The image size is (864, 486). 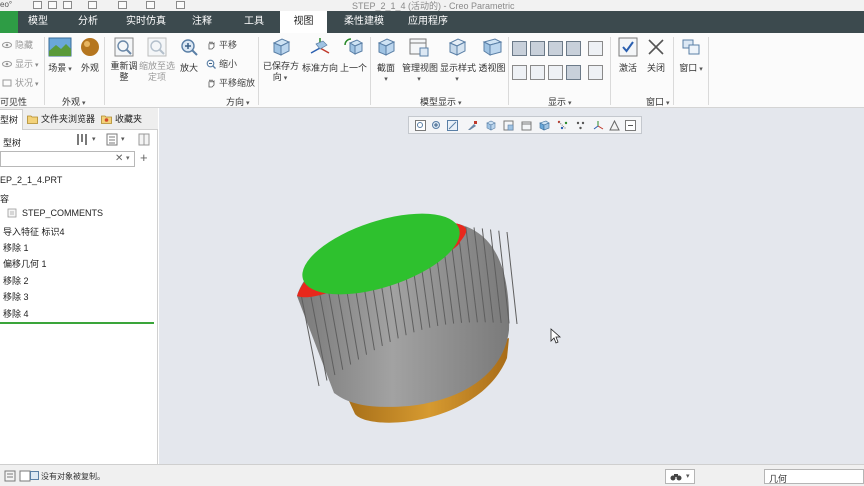 I want to click on selection-mode-dropdown: ▾, so click(x=680, y=476).